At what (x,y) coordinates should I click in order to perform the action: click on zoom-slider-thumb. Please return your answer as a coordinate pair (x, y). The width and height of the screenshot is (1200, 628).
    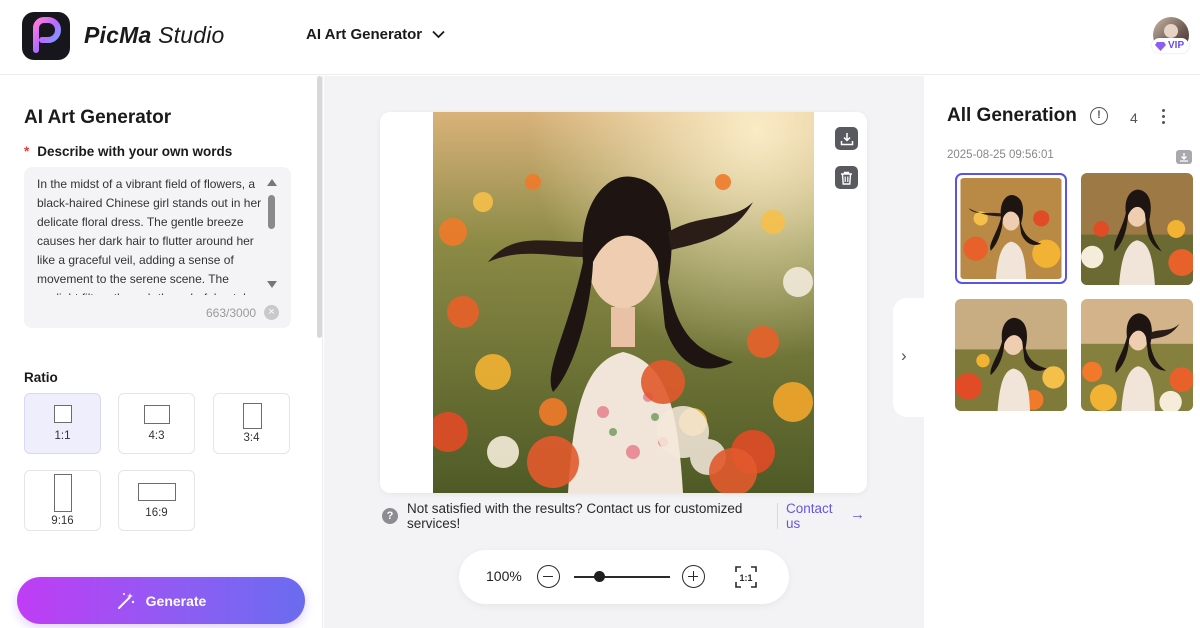
    Looking at the image, I should click on (600, 576).